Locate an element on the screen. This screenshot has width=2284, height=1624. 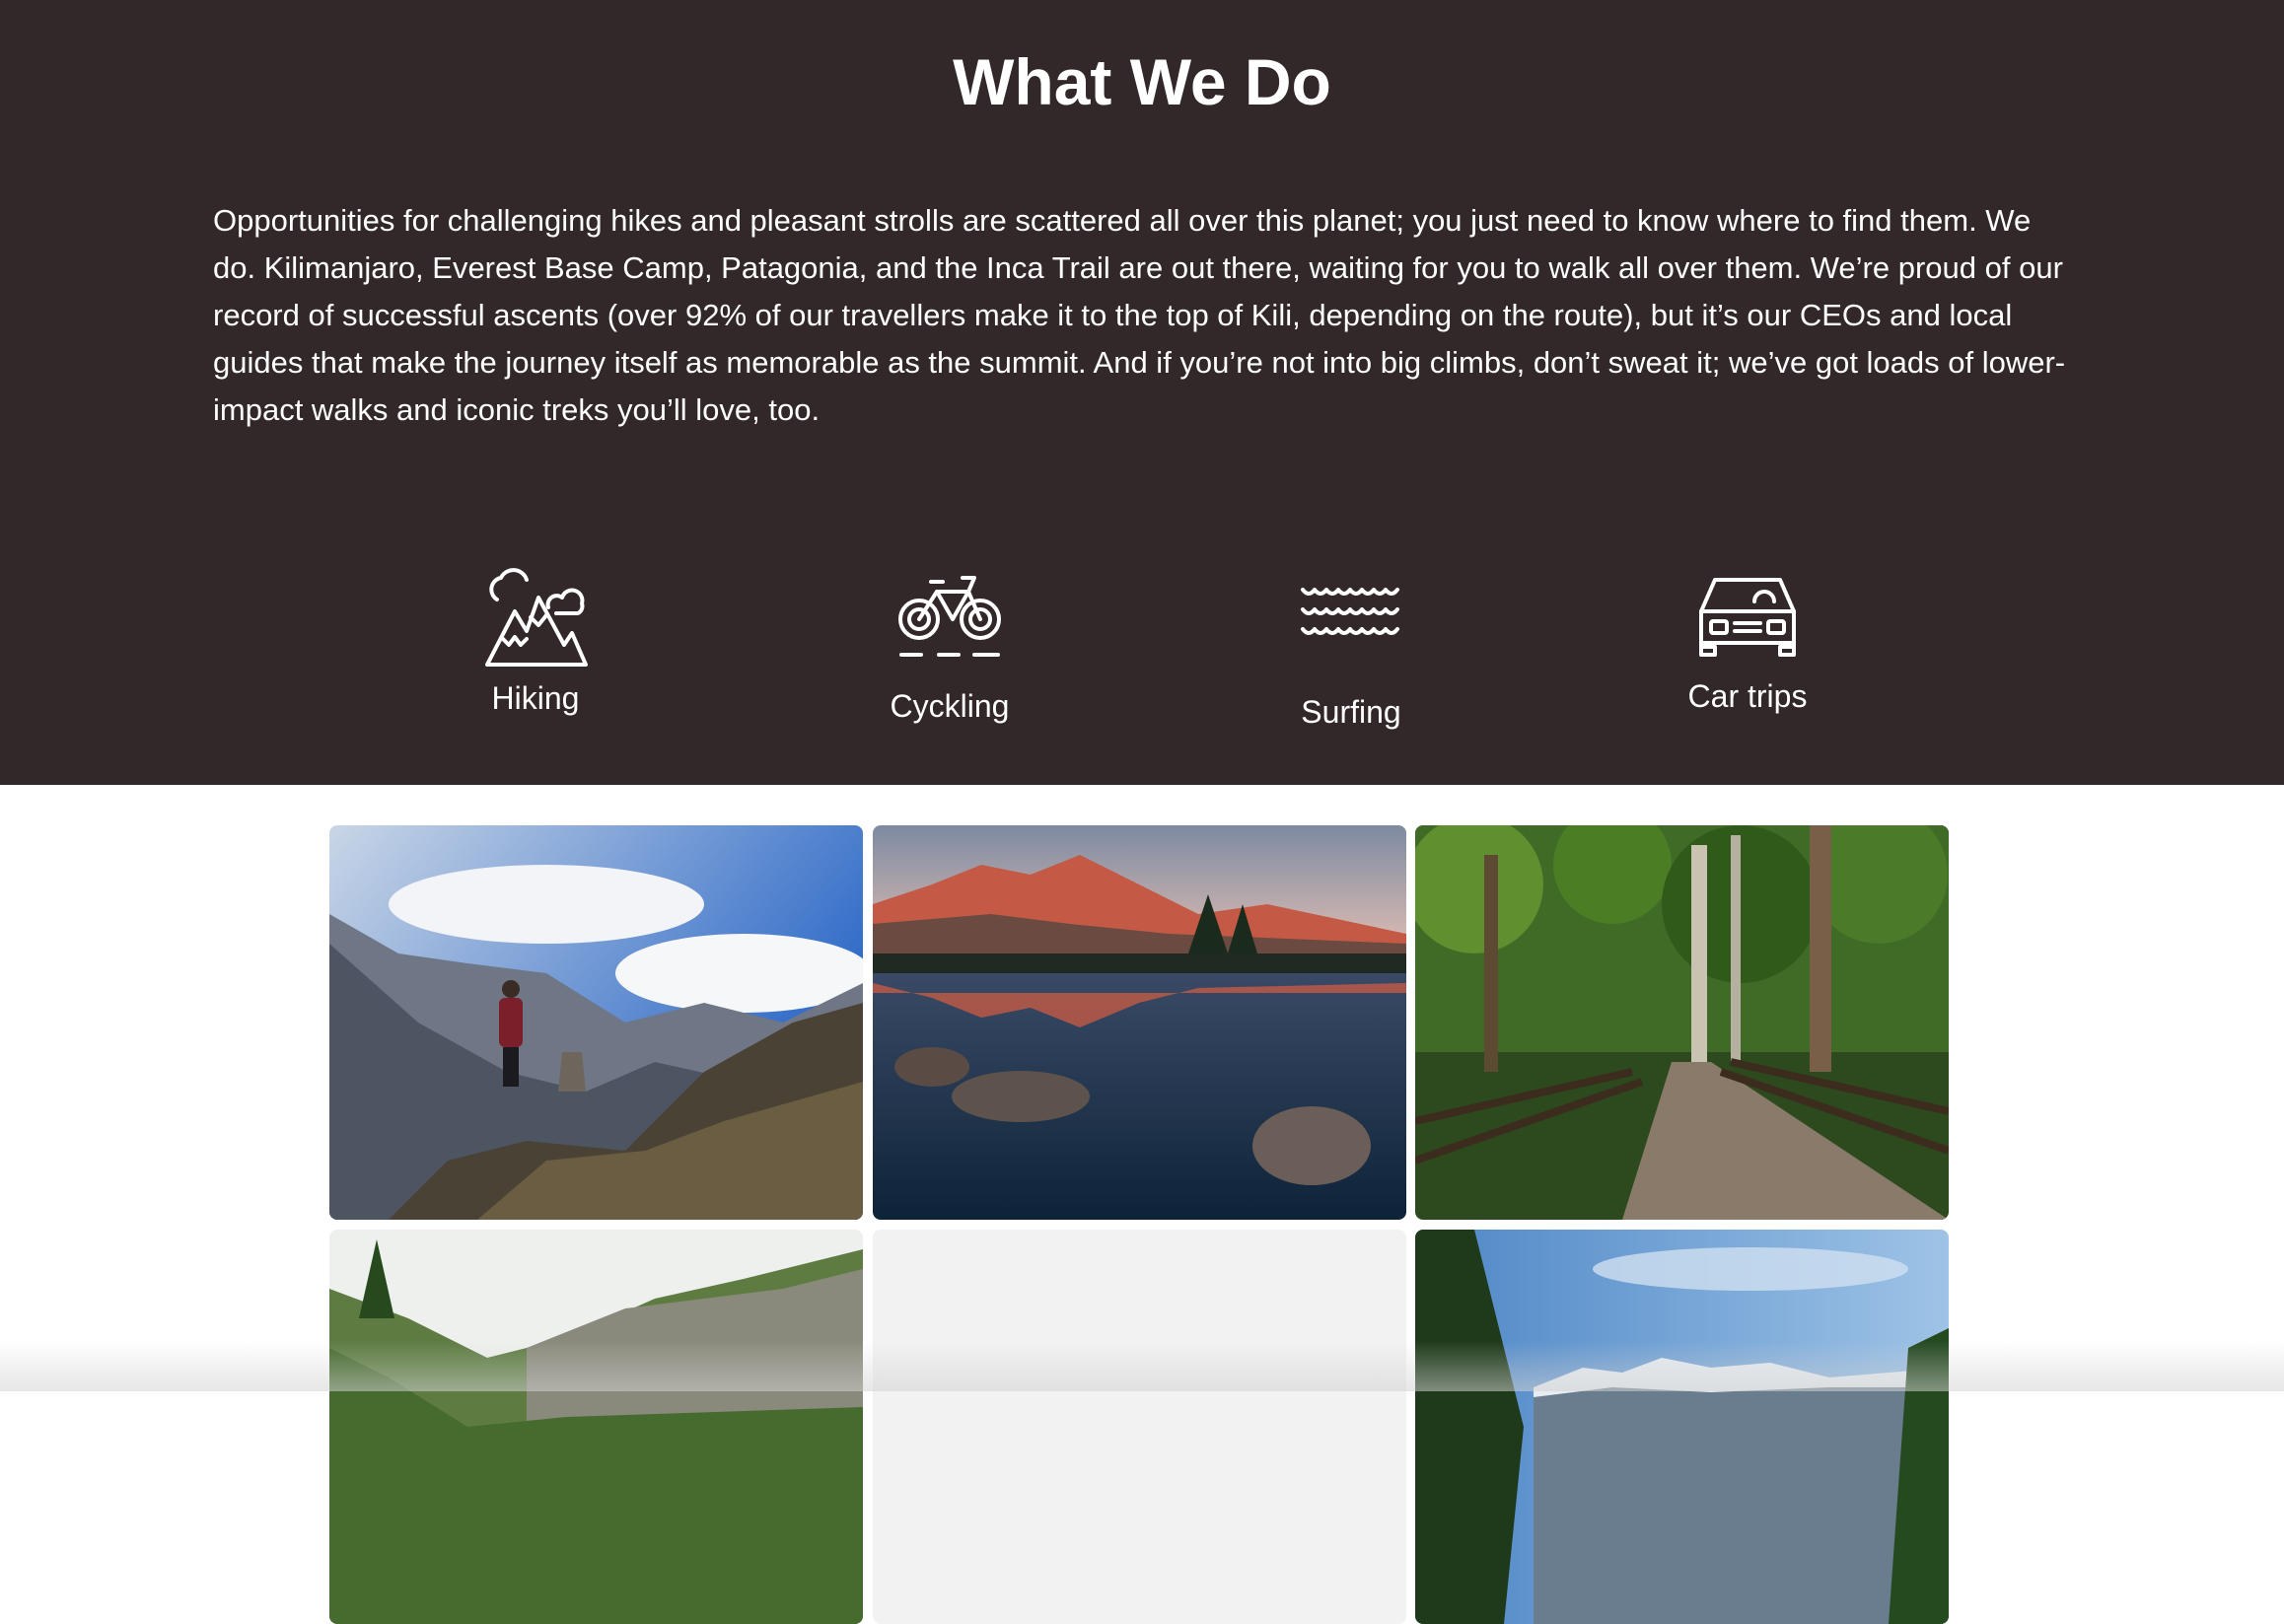
section-title: What We Do is located at coordinates (1142, 81).